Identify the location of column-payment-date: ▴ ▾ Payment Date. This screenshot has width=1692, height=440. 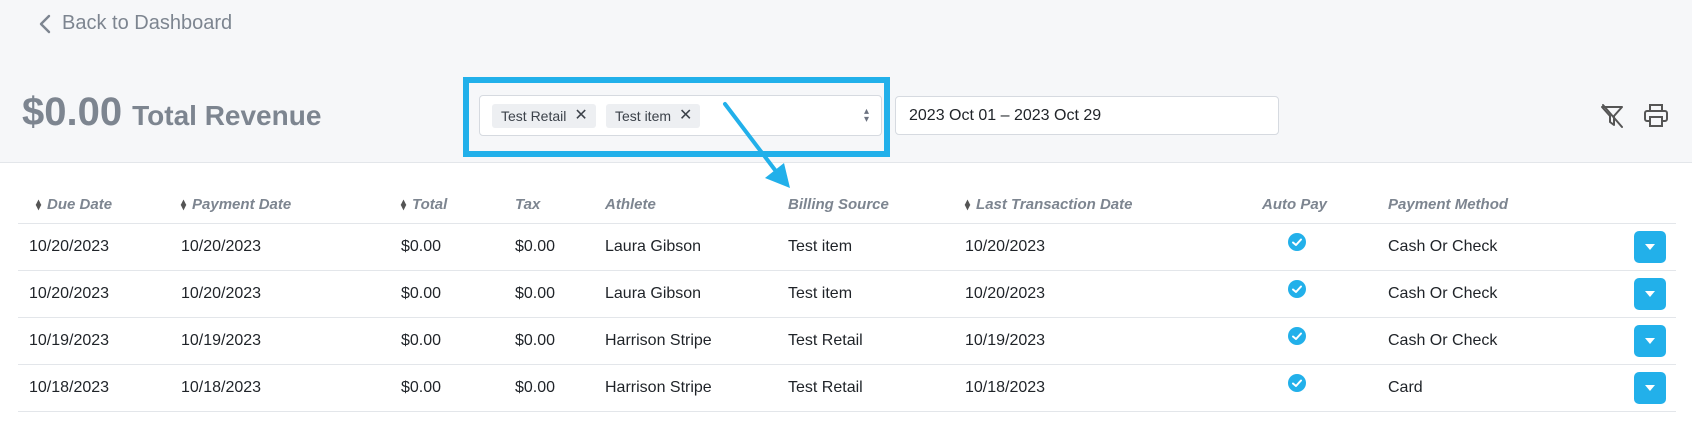
(288, 205).